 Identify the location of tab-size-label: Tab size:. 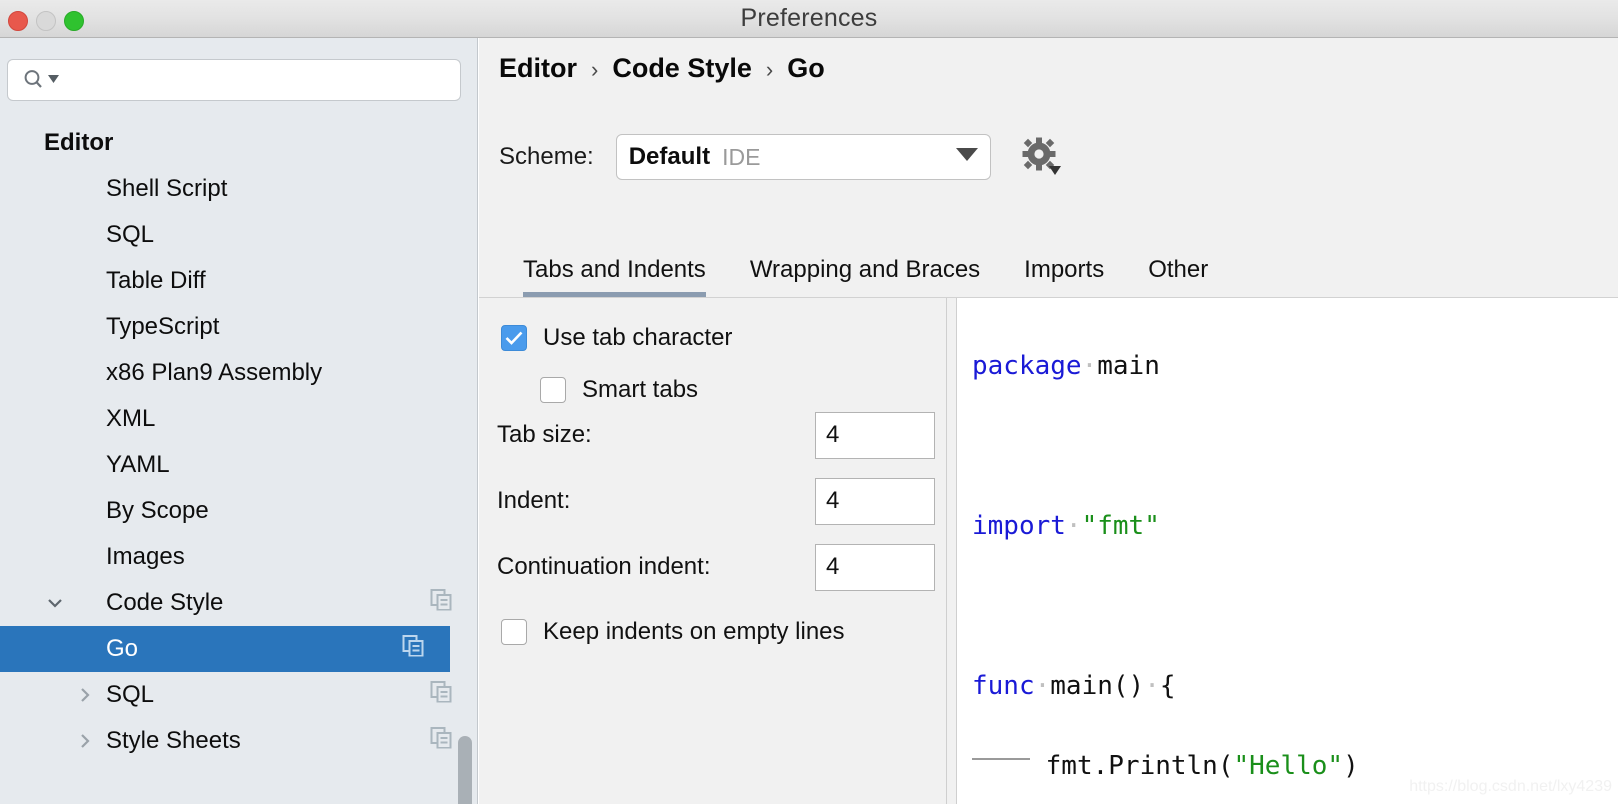
(544, 434).